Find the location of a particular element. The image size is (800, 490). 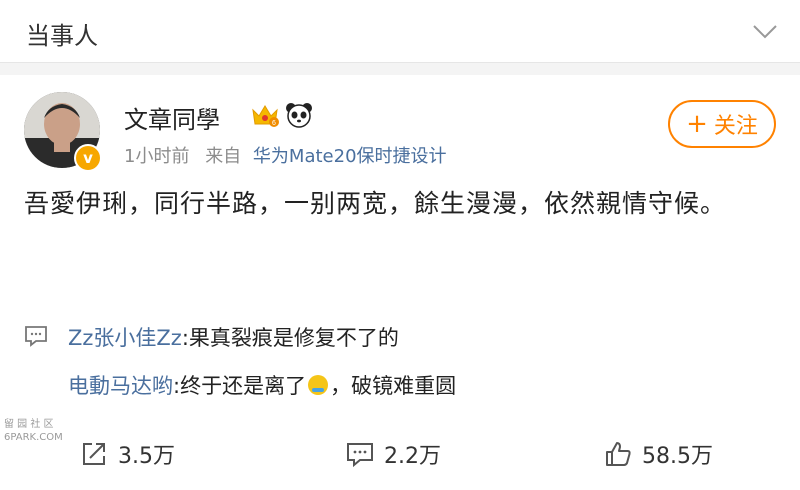

page-title: 当事人 is located at coordinates (62, 36).